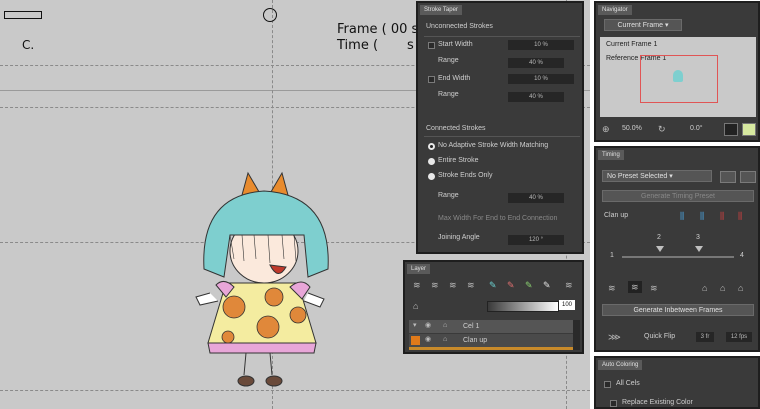  I want to click on replace-color-label: Replace Existing Color, so click(657, 402).